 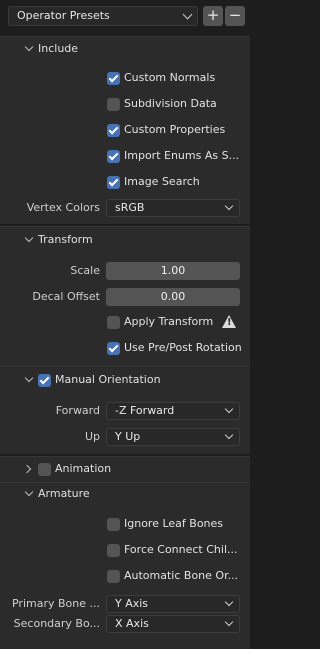 What do you see at coordinates (63, 15) in the screenshot?
I see `operator-presets-label: Operator Presets` at bounding box center [63, 15].